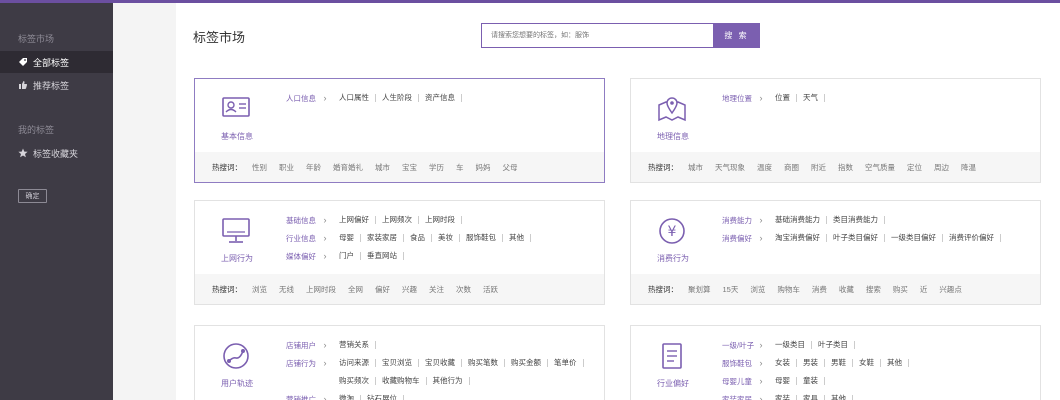 This screenshot has width=1060, height=400. I want to click on hot-search-word: 指数, so click(845, 167).